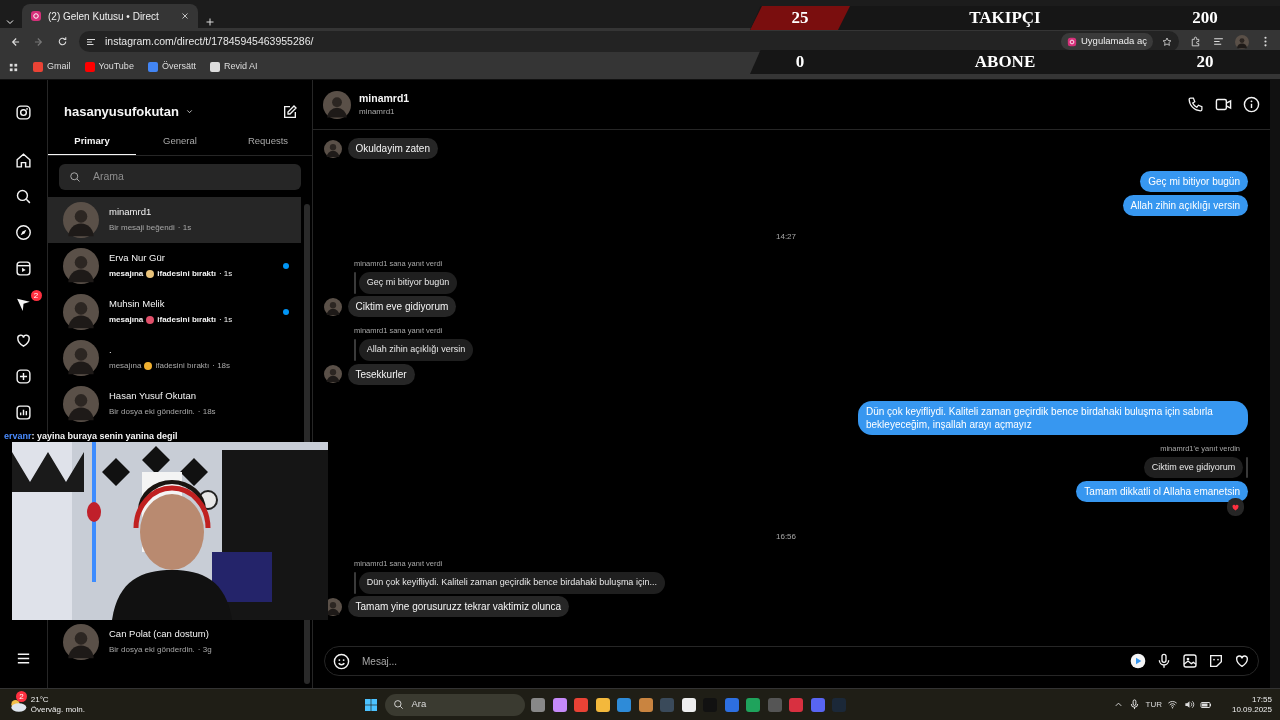 The width and height of the screenshot is (1280, 720). What do you see at coordinates (408, 283) in the screenshot?
I see `quoted-message: Geç mi bitiyor bugün` at bounding box center [408, 283].